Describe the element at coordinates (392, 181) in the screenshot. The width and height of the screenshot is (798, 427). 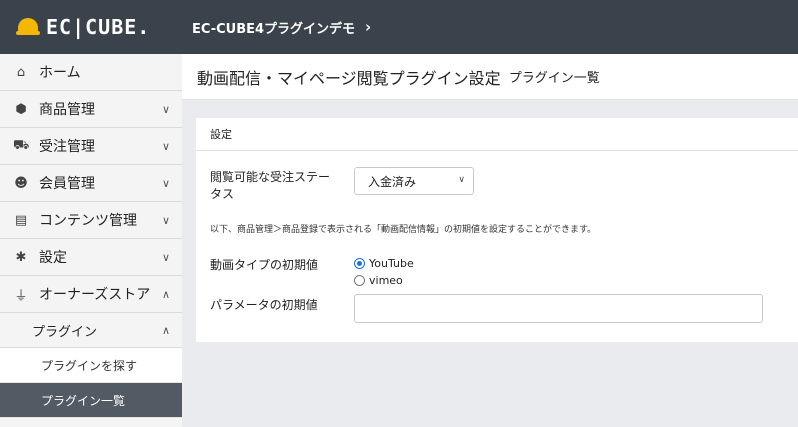
I see `select-value: 入金済み` at that location.